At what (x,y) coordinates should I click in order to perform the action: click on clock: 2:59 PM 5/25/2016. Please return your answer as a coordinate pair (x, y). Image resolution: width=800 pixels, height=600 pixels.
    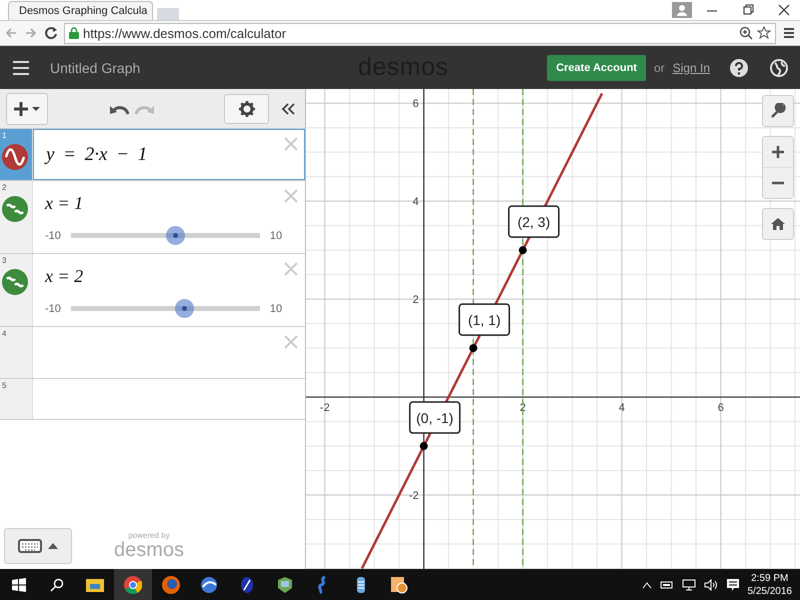
    Looking at the image, I should click on (770, 585).